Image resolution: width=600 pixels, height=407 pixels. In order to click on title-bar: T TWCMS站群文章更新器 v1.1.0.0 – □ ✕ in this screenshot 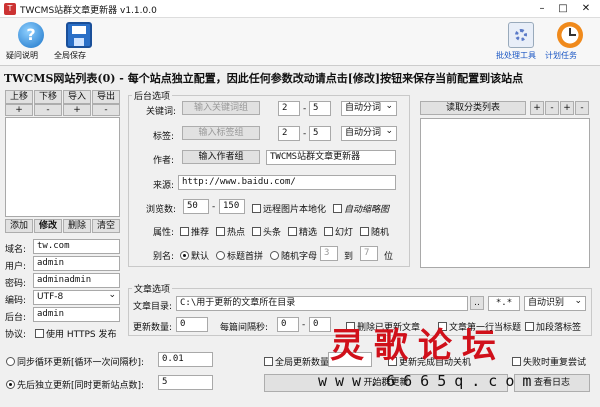, I will do `click(300, 9)`.